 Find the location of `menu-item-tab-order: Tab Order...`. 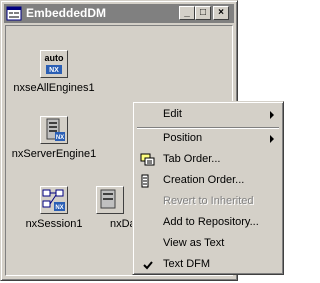

menu-item-tab-order: Tab Order... is located at coordinates (208, 159).